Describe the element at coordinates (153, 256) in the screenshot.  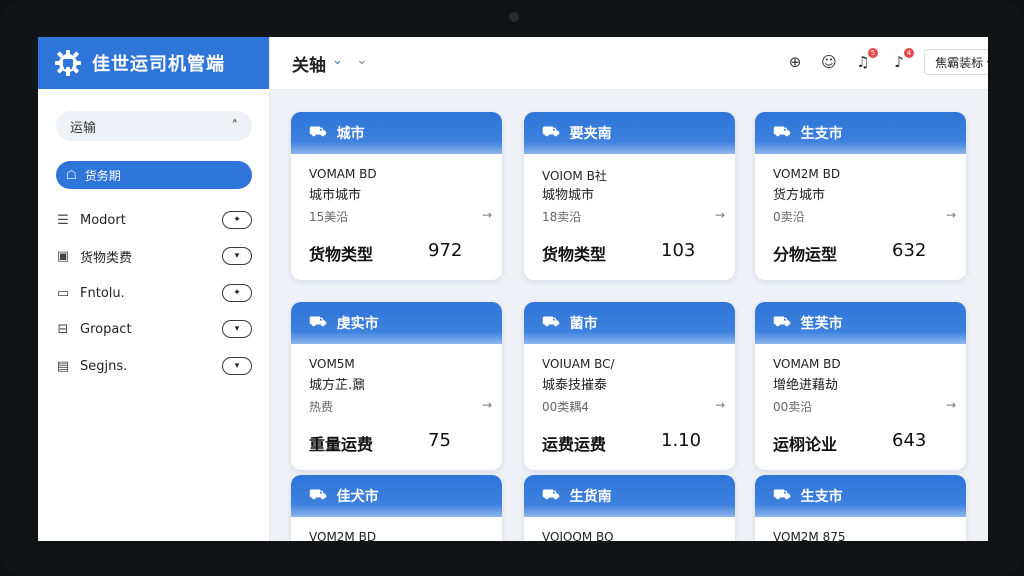
I see `sidebar-item-goods: ▣ 货物类费 ▾` at that location.